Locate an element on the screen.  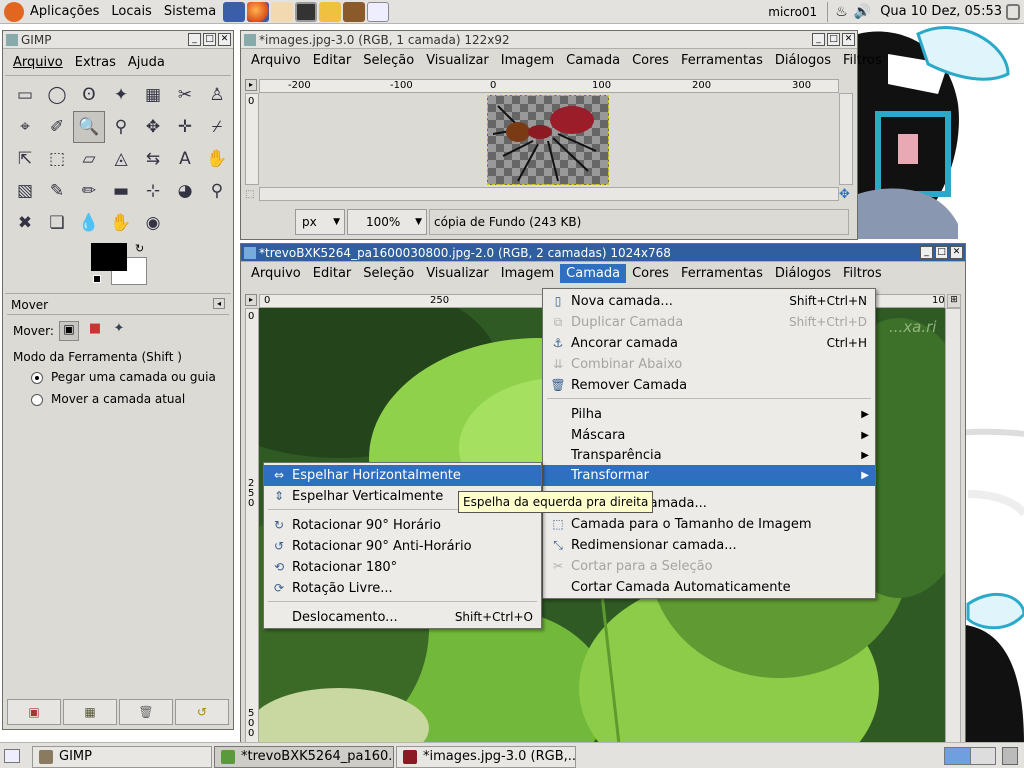
tool-button: ✖ is located at coordinates (25, 223).